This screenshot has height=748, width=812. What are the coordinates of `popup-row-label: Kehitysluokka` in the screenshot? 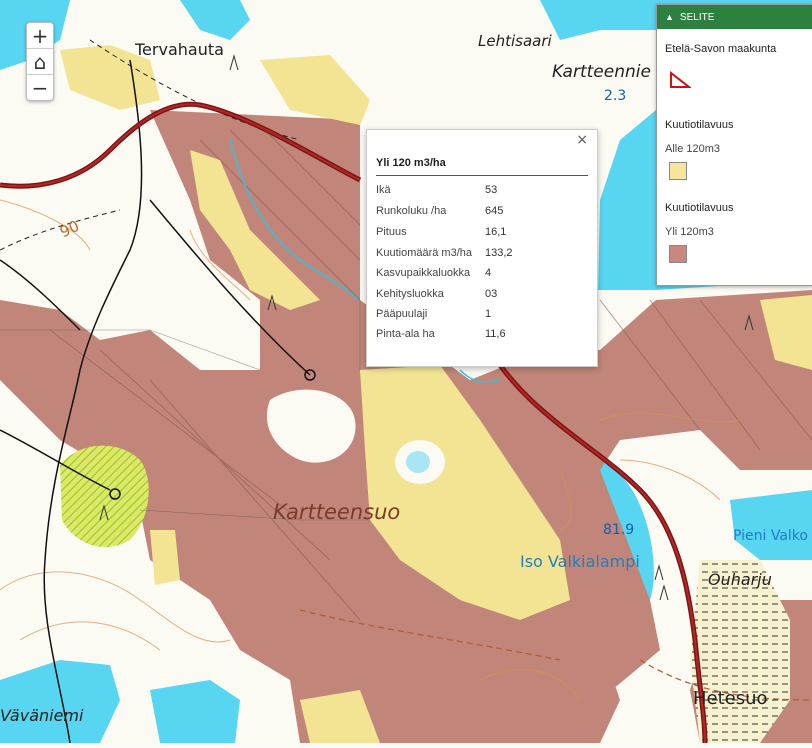 It's located at (410, 294).